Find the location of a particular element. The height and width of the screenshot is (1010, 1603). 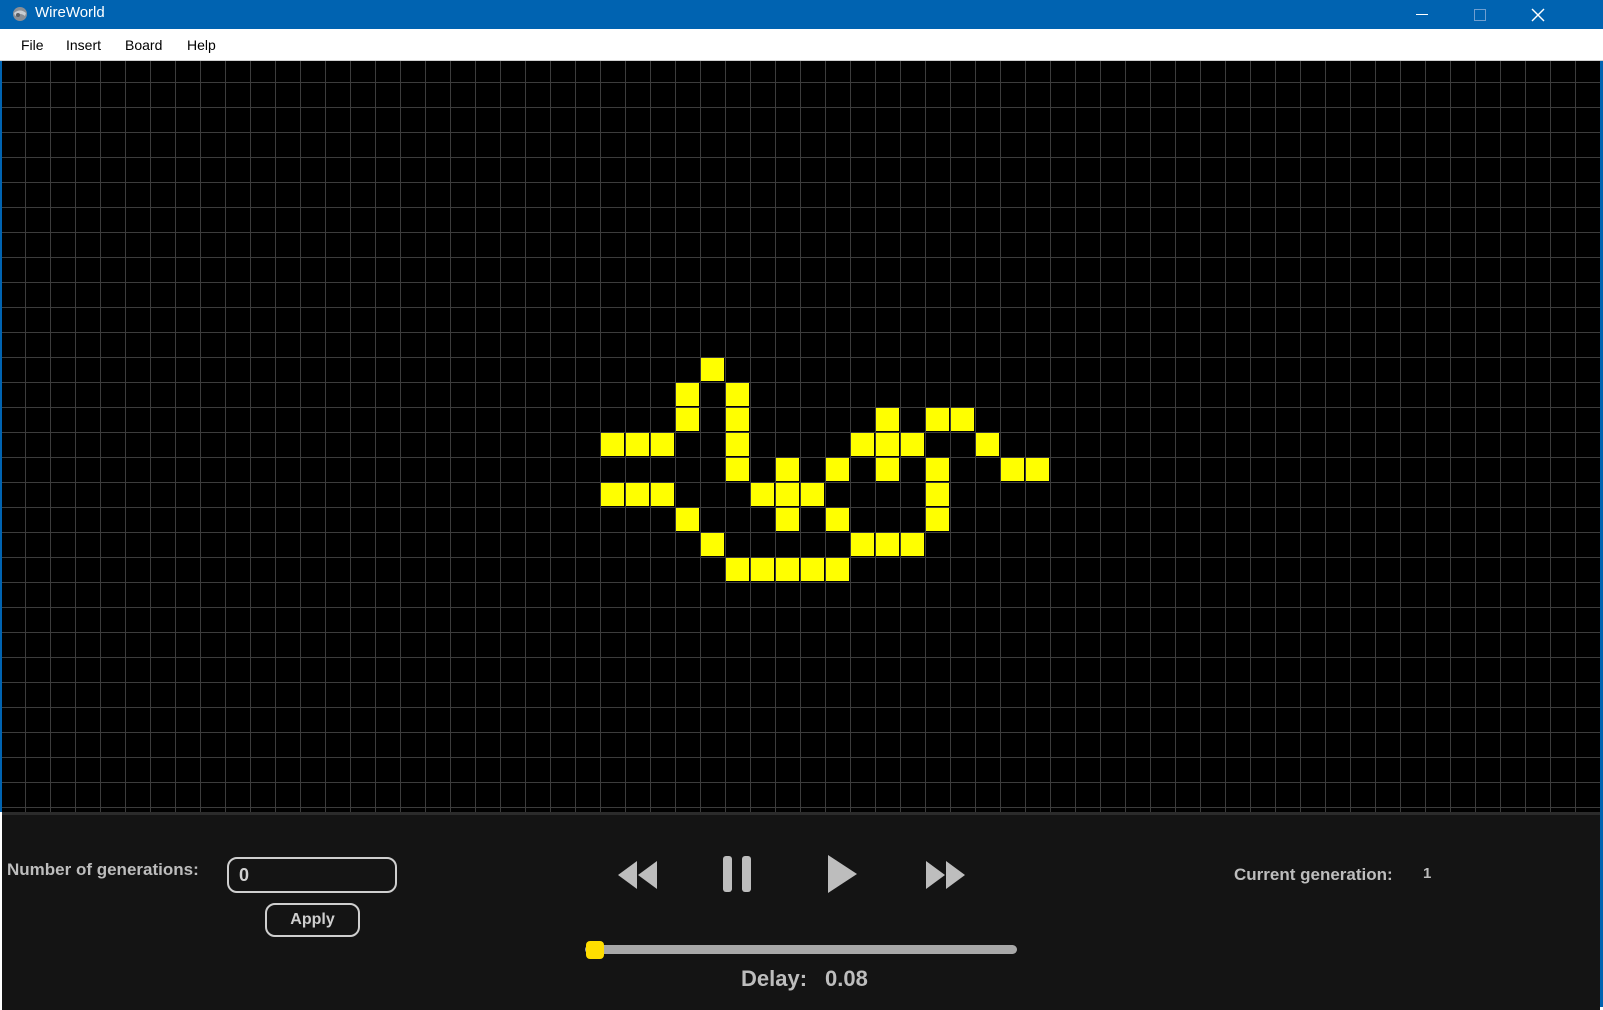

pause-button is located at coordinates (737, 874).